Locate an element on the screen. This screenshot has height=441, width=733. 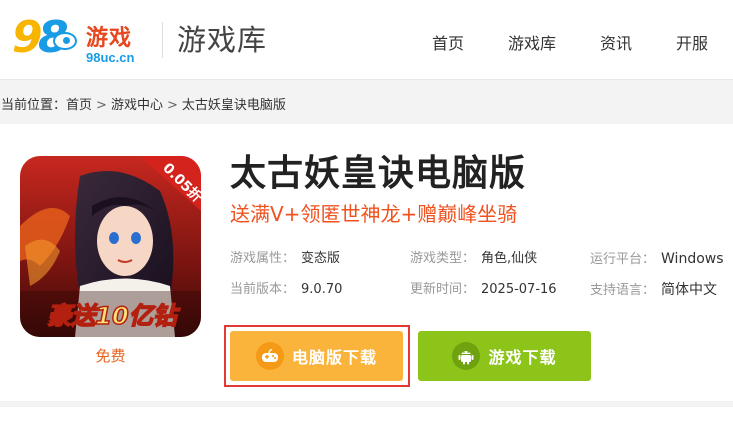
nav-game-library: 游戏库 is located at coordinates (532, 42).